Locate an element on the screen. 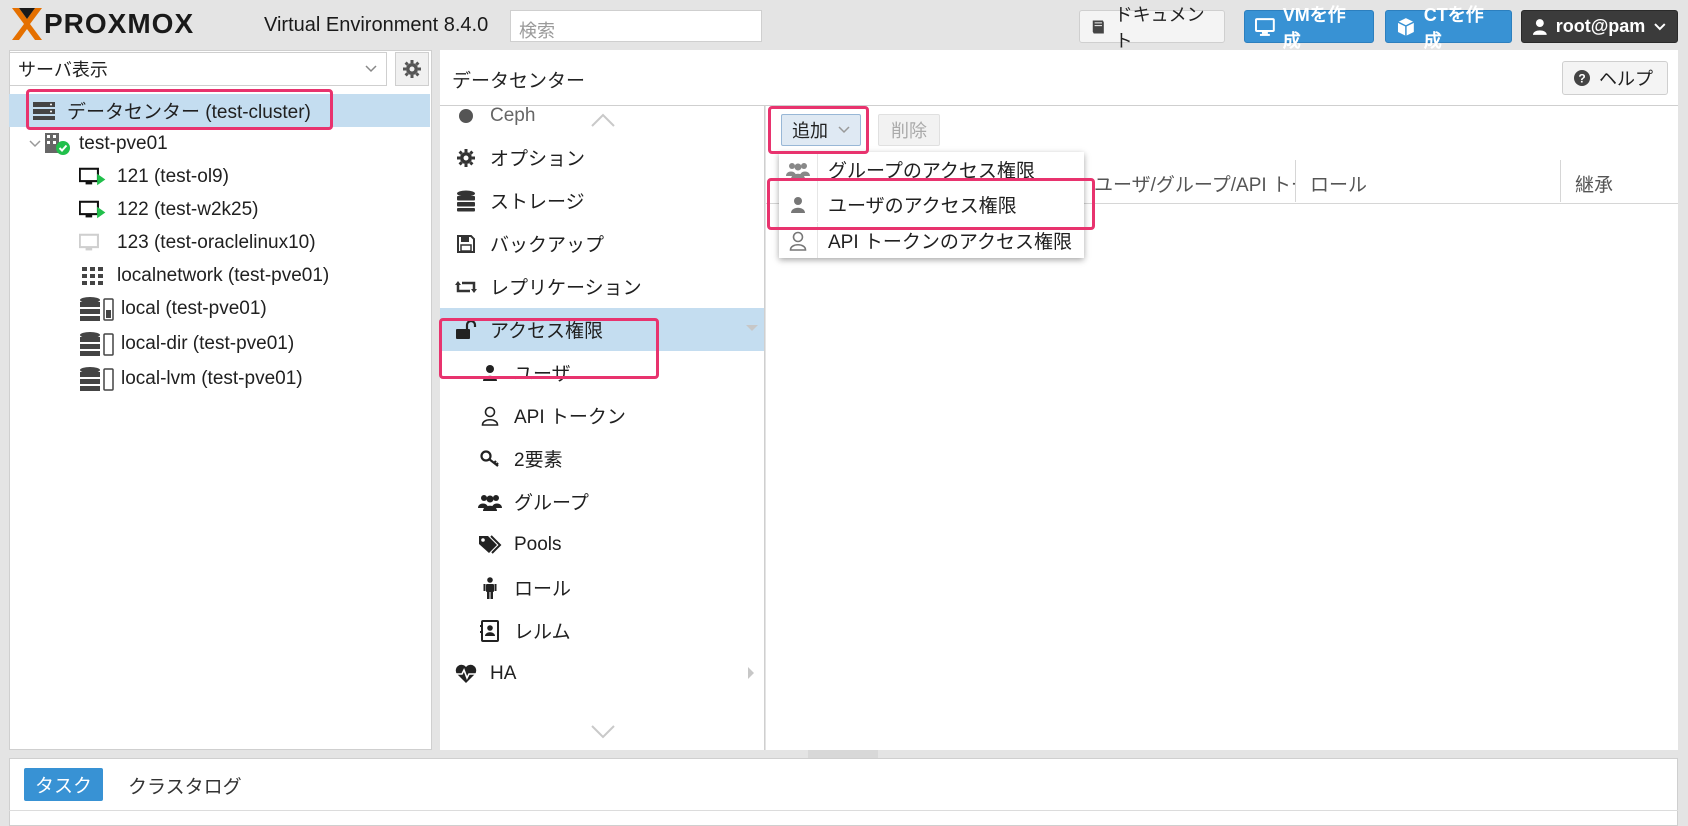  tree-item-node: test-pve01 is located at coordinates (219, 143).